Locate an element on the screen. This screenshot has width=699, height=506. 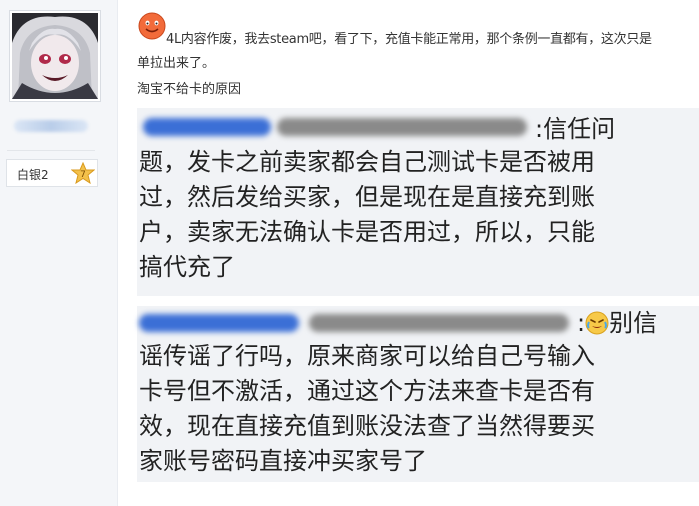
divider is located at coordinates (51, 150).